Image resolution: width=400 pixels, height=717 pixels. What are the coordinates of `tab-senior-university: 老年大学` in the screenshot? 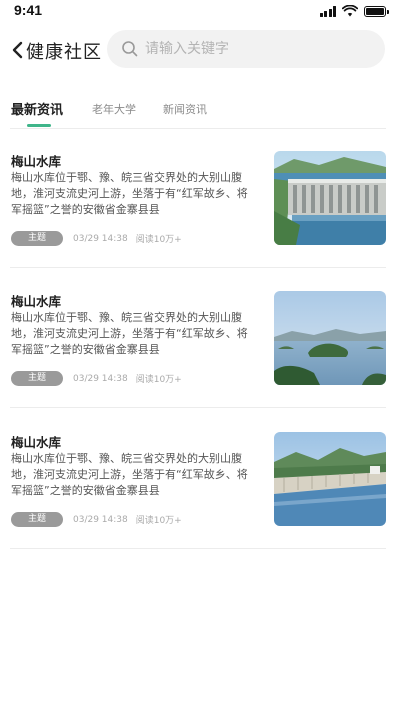 It's located at (114, 109).